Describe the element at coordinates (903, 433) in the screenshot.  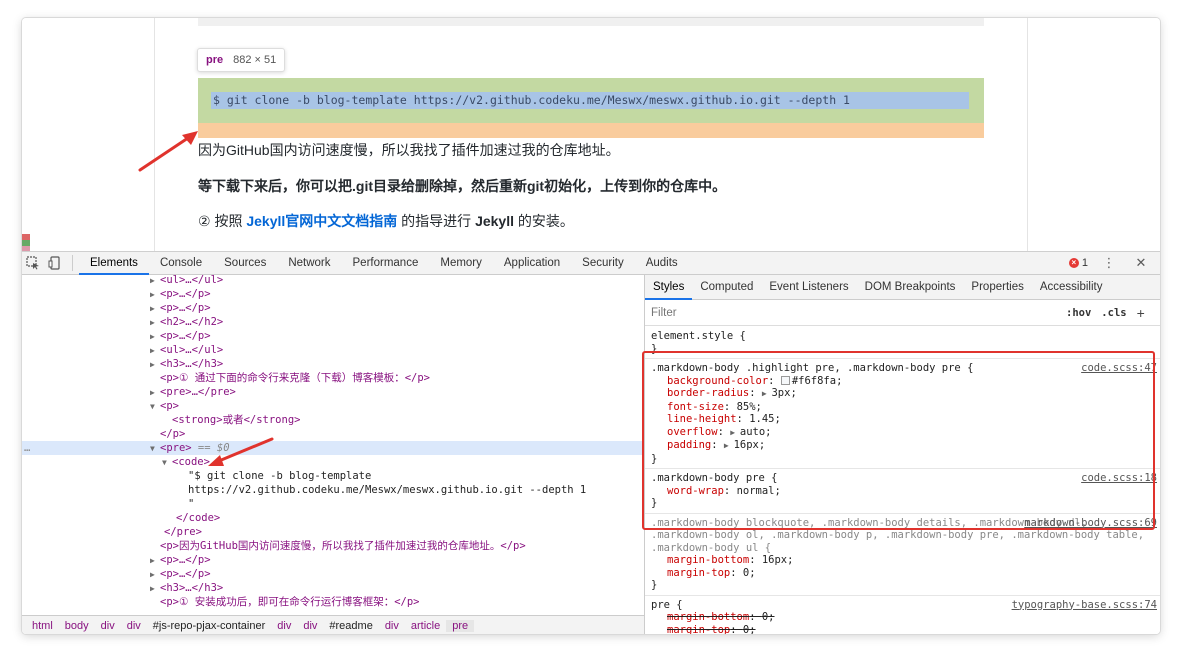
I see `style-declaration: overflow: ▶ auto;` at that location.